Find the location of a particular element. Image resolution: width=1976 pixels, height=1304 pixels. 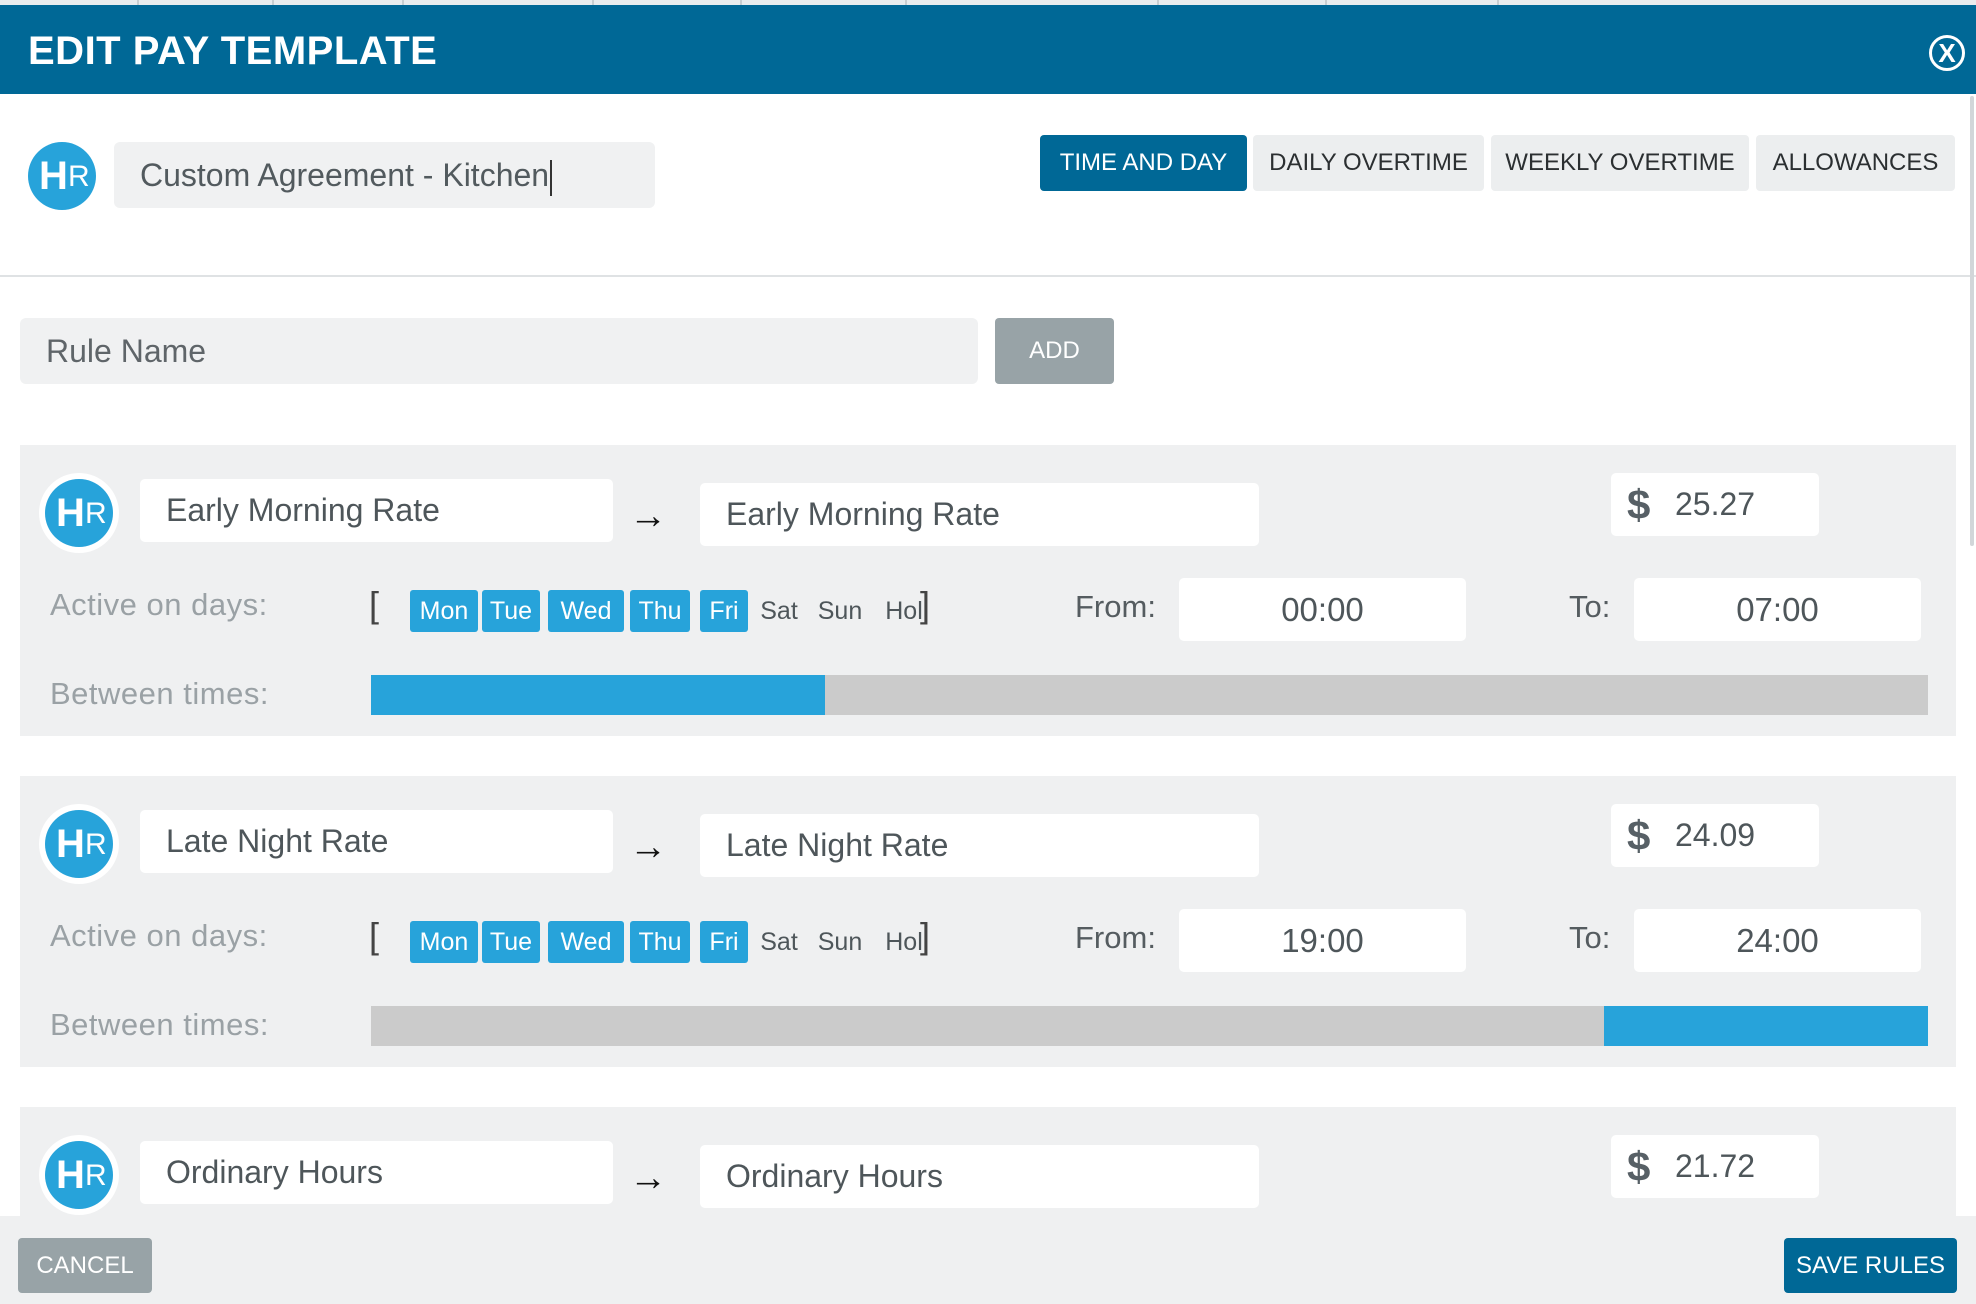

from-time-input: 00:00 is located at coordinates (1322, 609).